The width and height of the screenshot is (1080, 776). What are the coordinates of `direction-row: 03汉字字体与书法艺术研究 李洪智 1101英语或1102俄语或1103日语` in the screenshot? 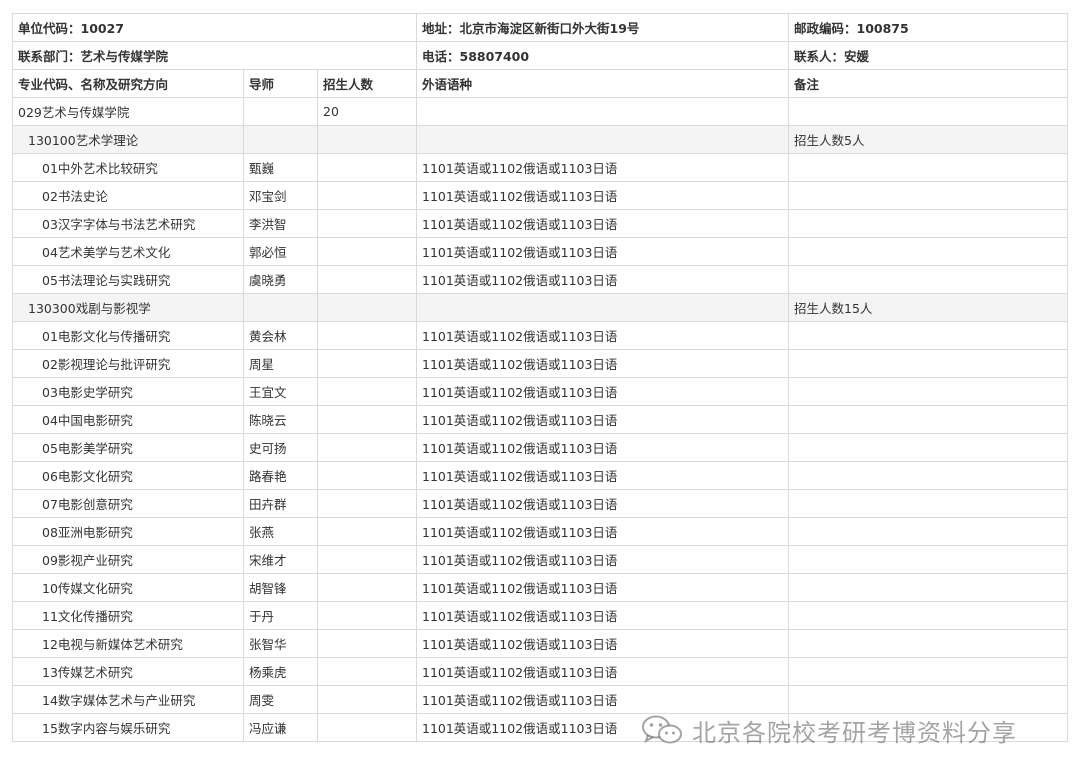 It's located at (540, 223).